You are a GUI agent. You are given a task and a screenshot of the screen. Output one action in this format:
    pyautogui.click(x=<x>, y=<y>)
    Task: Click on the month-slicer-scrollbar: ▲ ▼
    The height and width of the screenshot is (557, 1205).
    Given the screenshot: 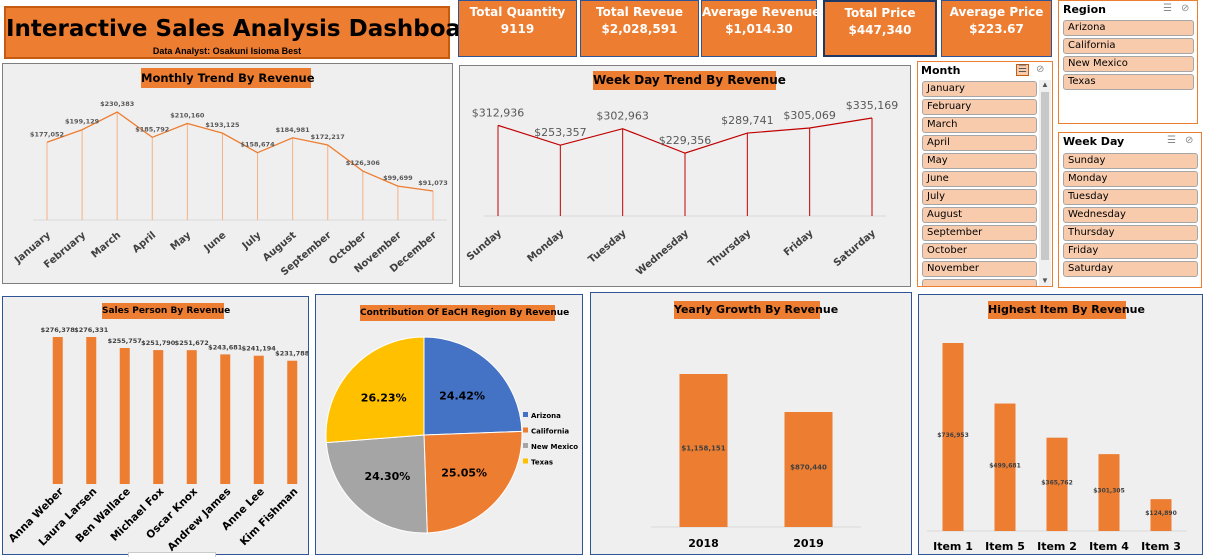 What is the action you would take?
    pyautogui.click(x=1045, y=183)
    